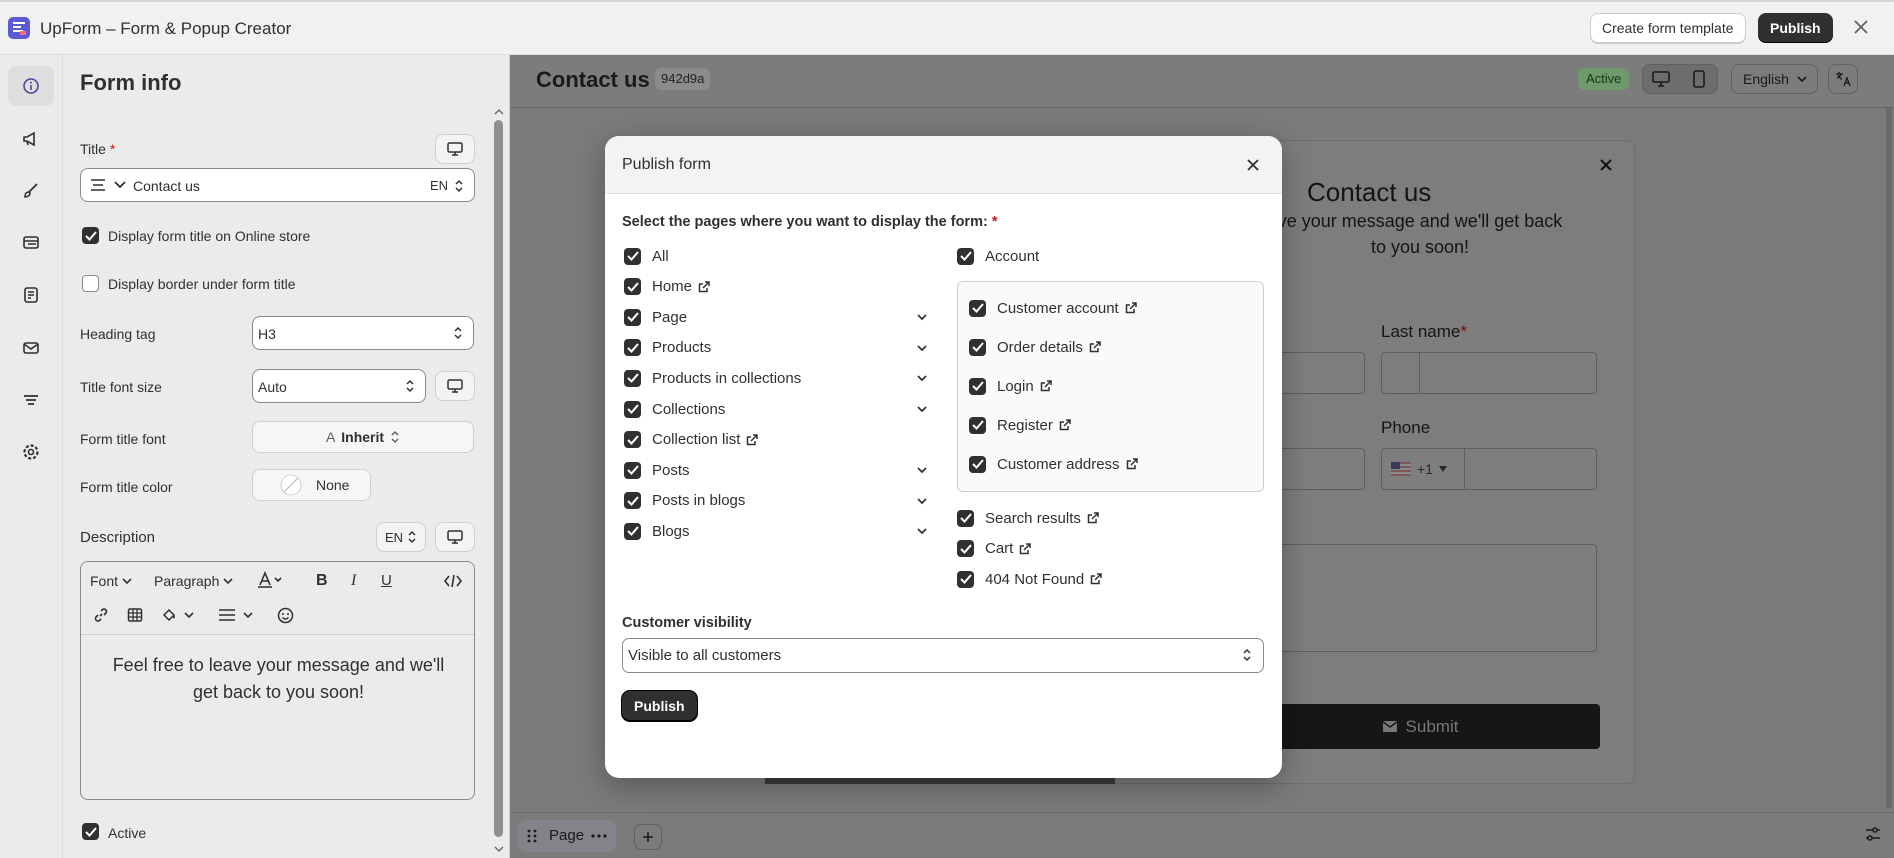 The height and width of the screenshot is (858, 1894). What do you see at coordinates (90, 283) in the screenshot?
I see `display-border-checkbox` at bounding box center [90, 283].